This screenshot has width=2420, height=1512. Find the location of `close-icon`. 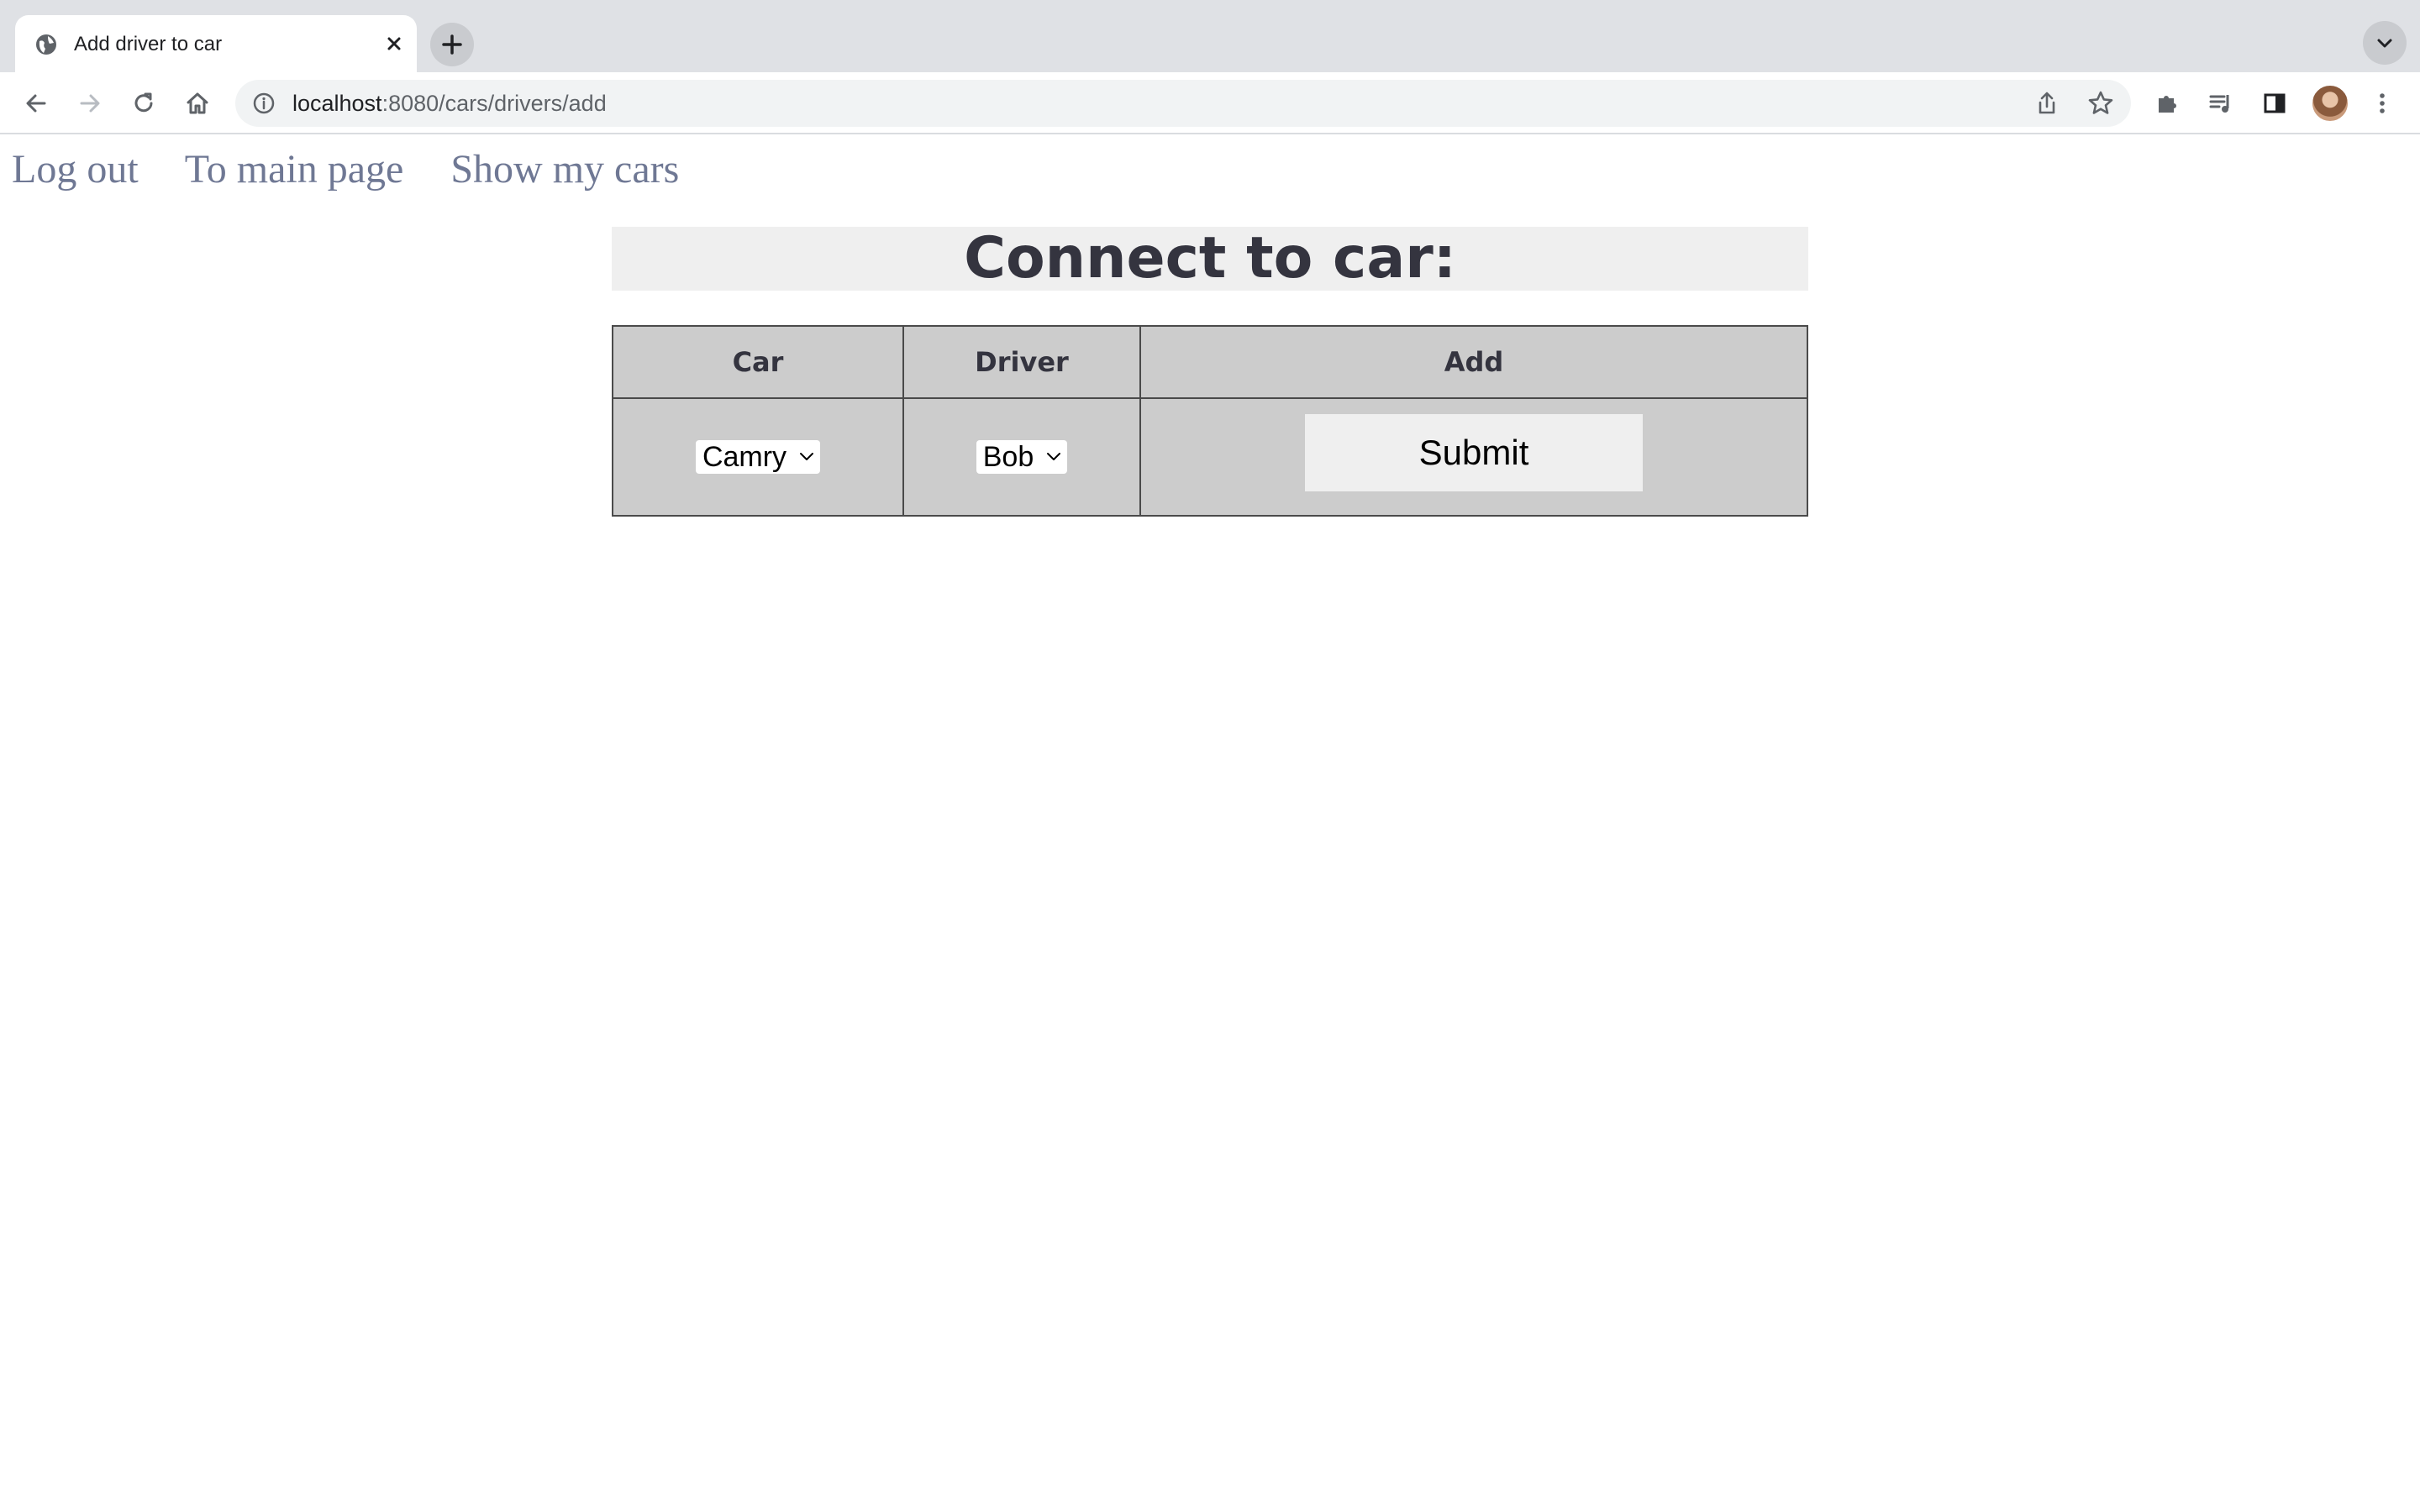

close-icon is located at coordinates (394, 43).